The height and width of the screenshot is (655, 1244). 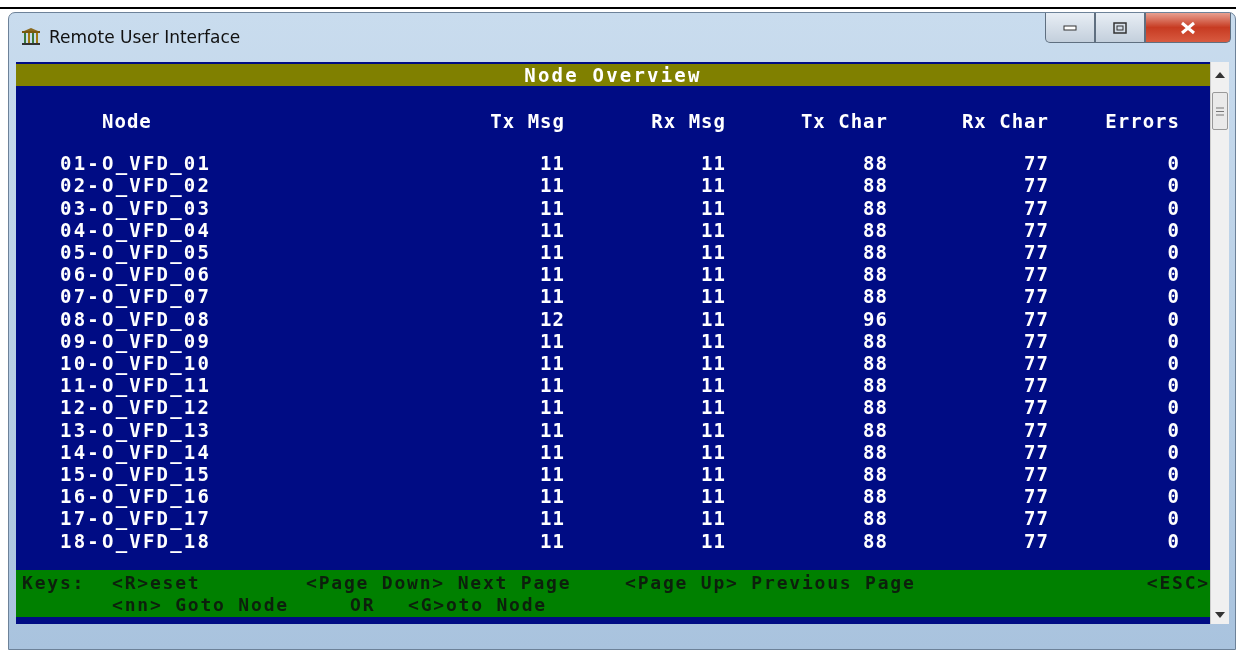 What do you see at coordinates (81, 518) in the screenshot?
I see `row-number: 17-` at bounding box center [81, 518].